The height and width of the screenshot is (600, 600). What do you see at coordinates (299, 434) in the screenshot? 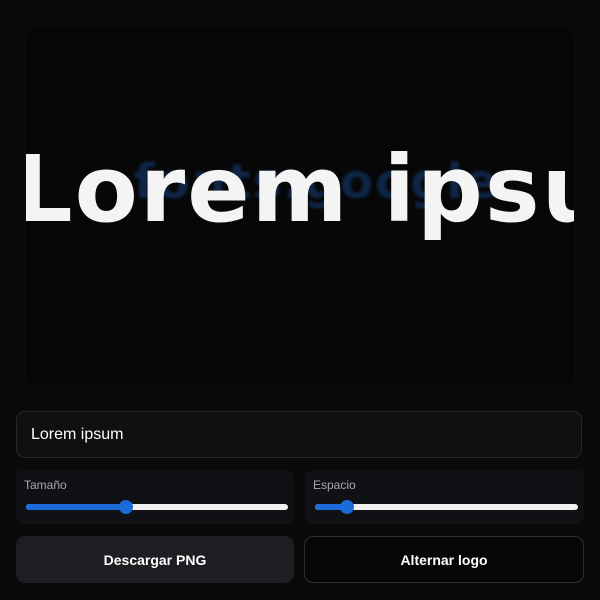
I see `text-input` at bounding box center [299, 434].